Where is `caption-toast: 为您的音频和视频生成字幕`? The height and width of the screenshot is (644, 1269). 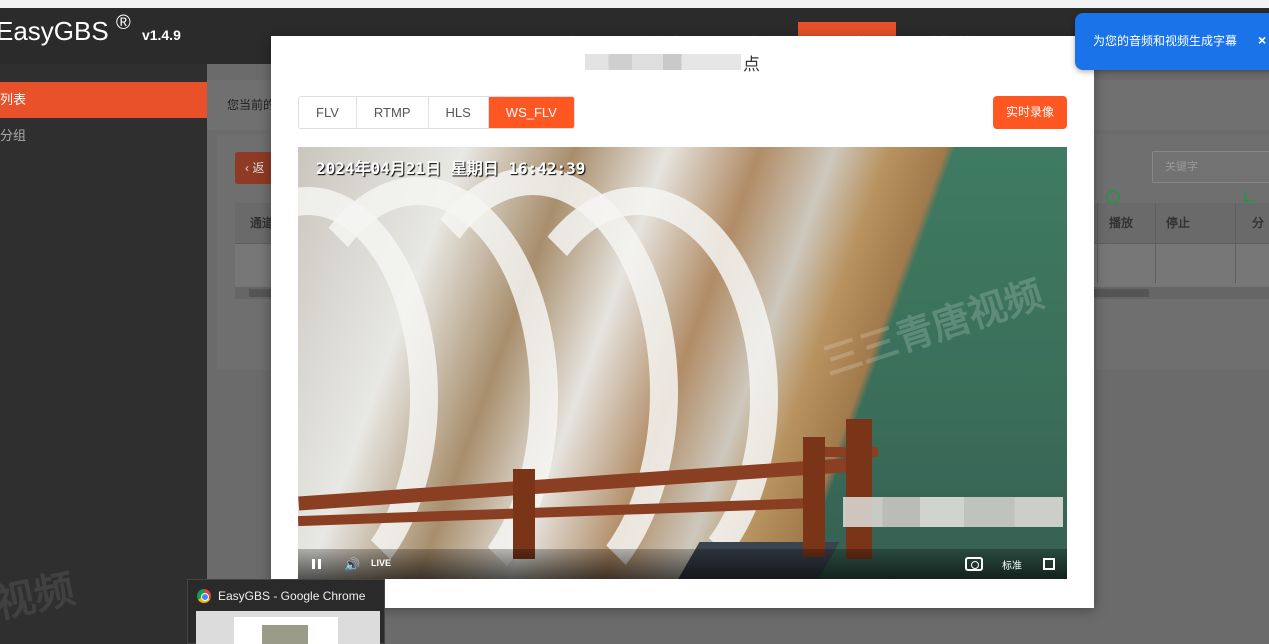
caption-toast: 为您的音频和视频生成字幕 is located at coordinates (1172, 41).